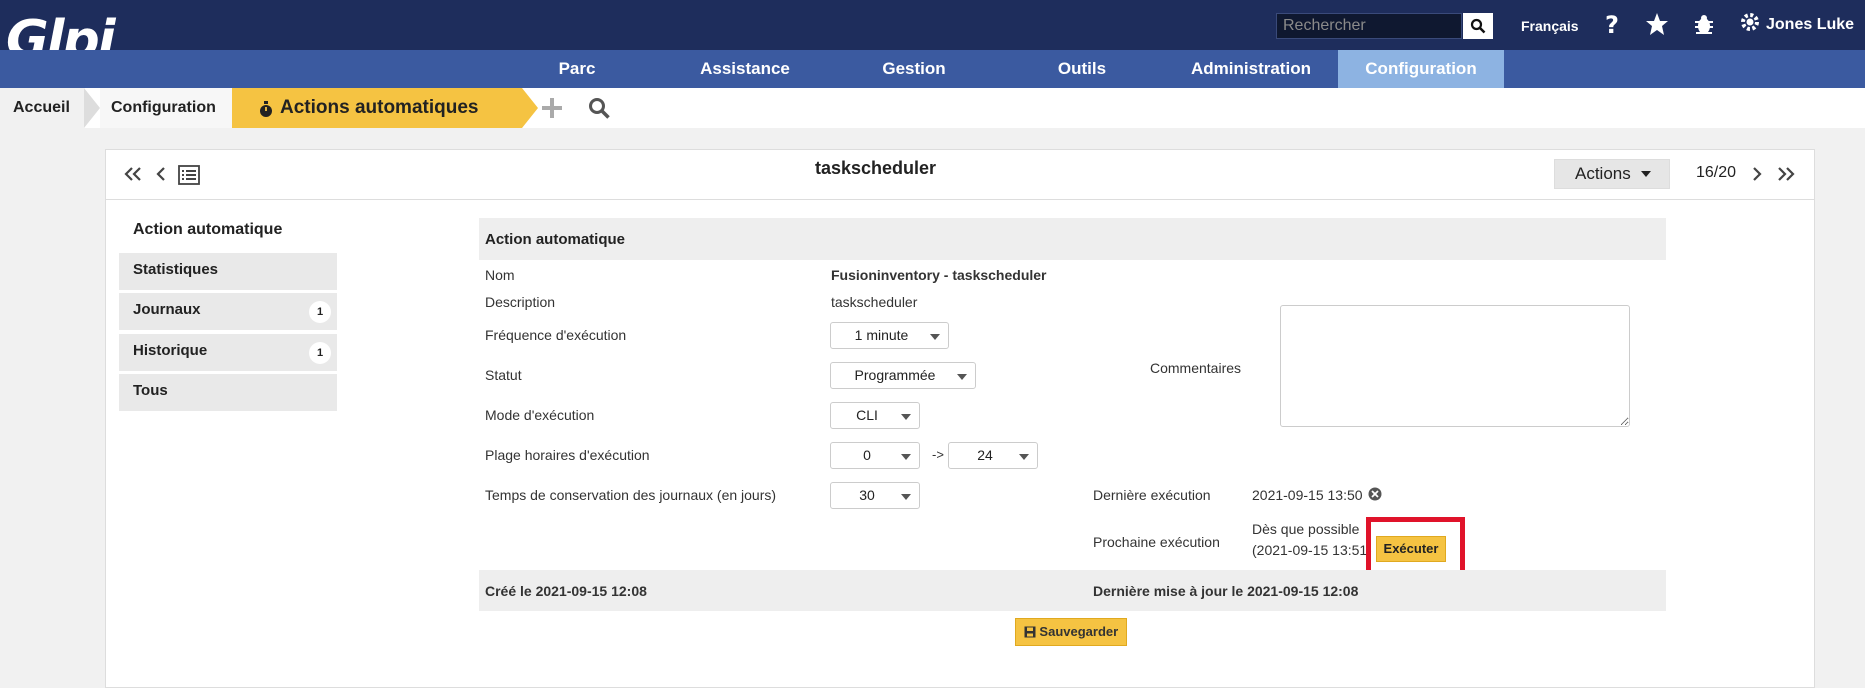  Describe the element at coordinates (1810, 24) in the screenshot. I see `user-name: Jones Luke` at that location.